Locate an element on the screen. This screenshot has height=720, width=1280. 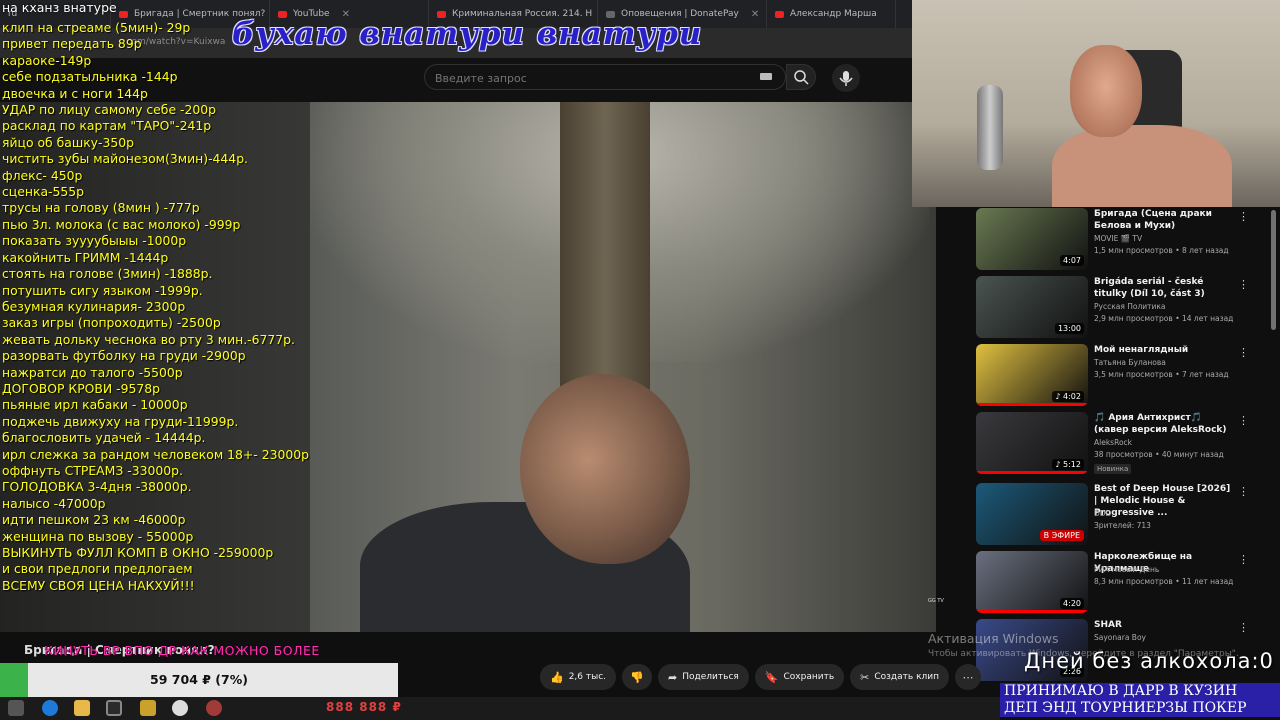
promo-line: ДЕП ЭНД ТОУРНИЕРЗЫ ПОКЕР is located at coordinates (1125, 708).